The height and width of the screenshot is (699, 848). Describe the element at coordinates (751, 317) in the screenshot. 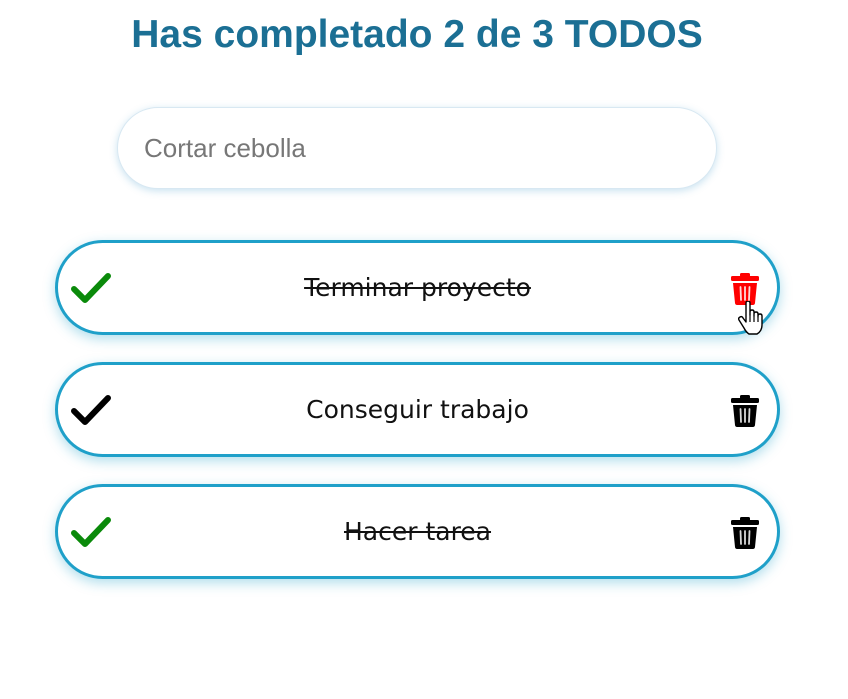

I see `hand-pointer-cursor-icon` at that location.